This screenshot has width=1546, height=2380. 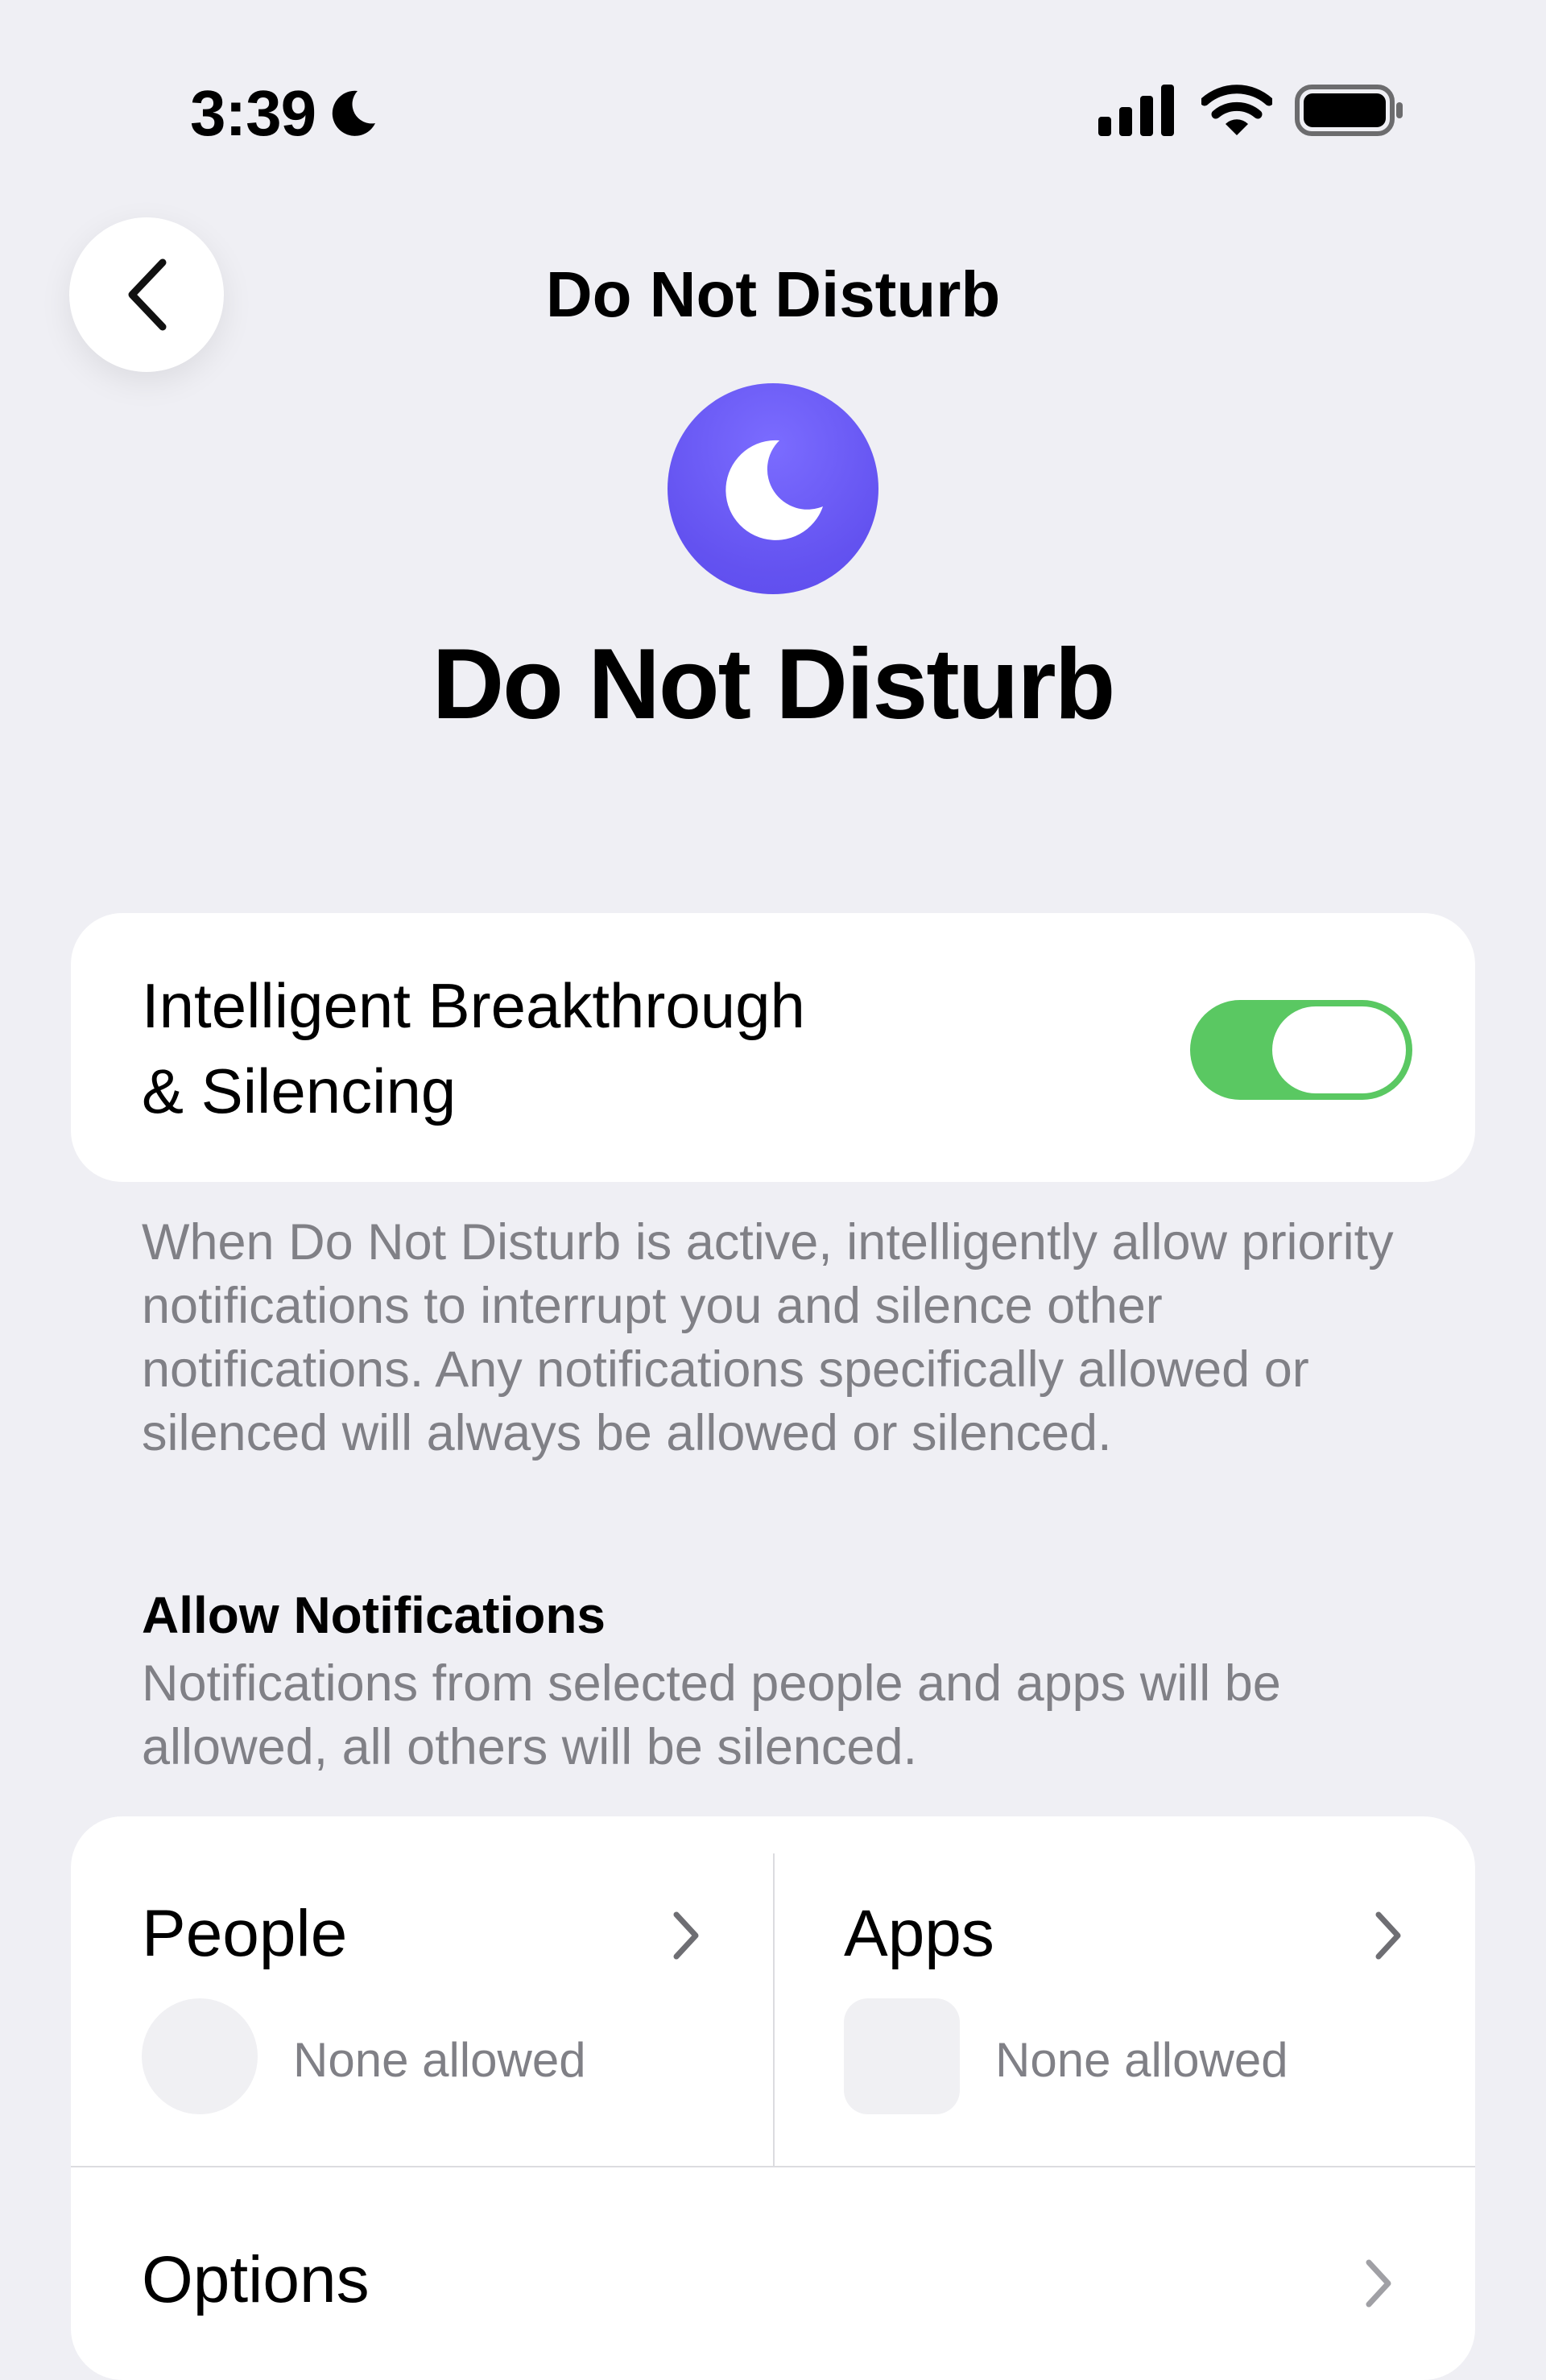 I want to click on hero-title: Do Not Disturb, so click(x=774, y=685).